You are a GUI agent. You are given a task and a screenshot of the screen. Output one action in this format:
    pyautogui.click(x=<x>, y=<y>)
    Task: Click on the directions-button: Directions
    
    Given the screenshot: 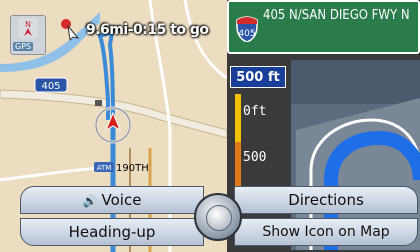 What is the action you would take?
    pyautogui.click(x=326, y=200)
    